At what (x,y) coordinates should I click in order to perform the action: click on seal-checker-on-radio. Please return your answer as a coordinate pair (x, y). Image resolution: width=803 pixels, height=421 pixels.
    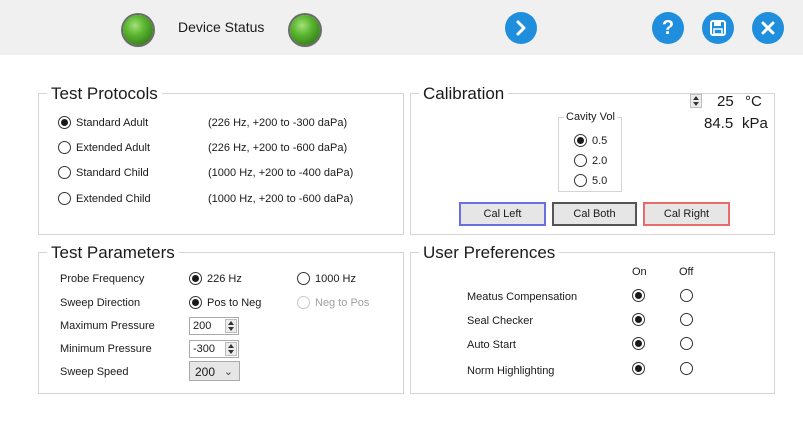
    Looking at the image, I should click on (638, 319).